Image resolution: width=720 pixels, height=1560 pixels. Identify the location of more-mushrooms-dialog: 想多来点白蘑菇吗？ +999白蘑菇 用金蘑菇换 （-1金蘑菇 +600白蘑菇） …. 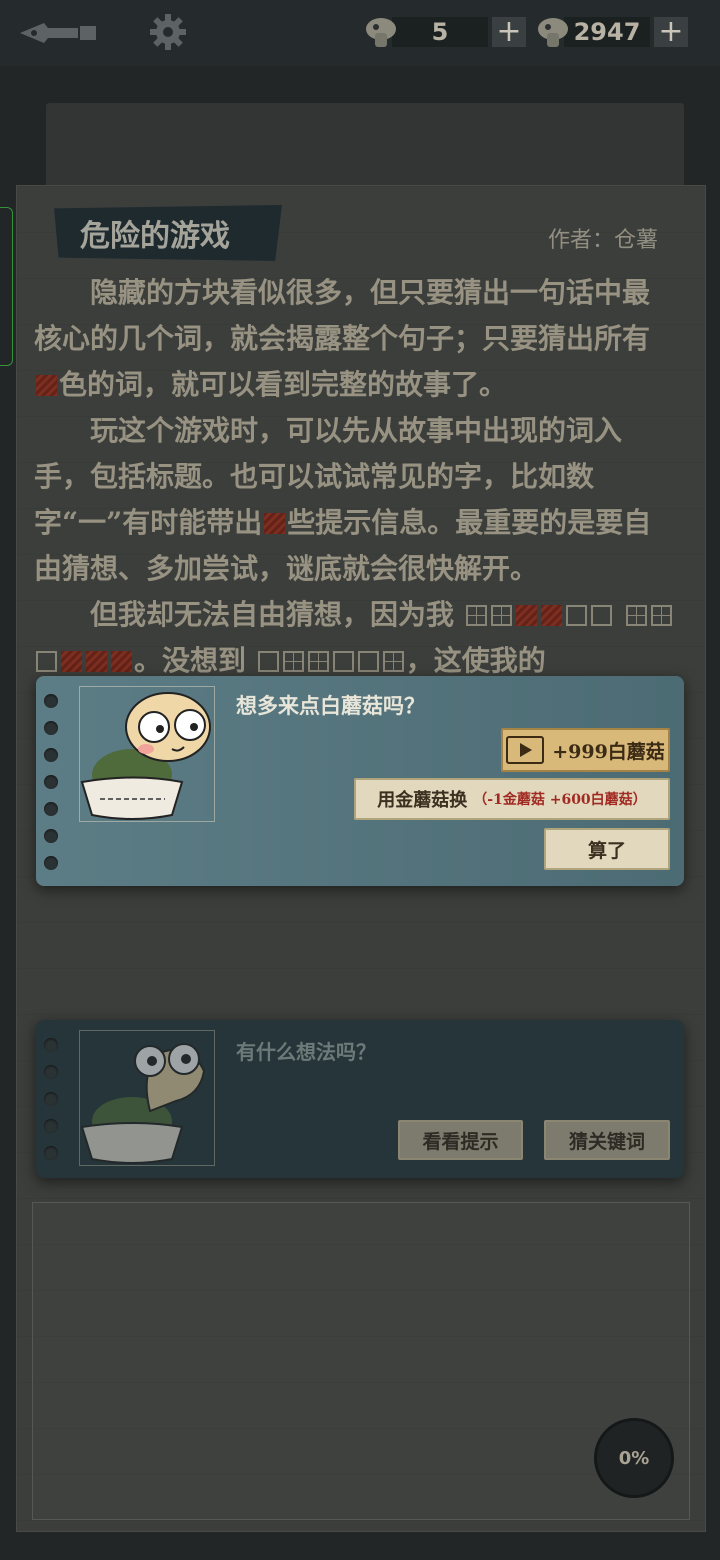
(360, 781).